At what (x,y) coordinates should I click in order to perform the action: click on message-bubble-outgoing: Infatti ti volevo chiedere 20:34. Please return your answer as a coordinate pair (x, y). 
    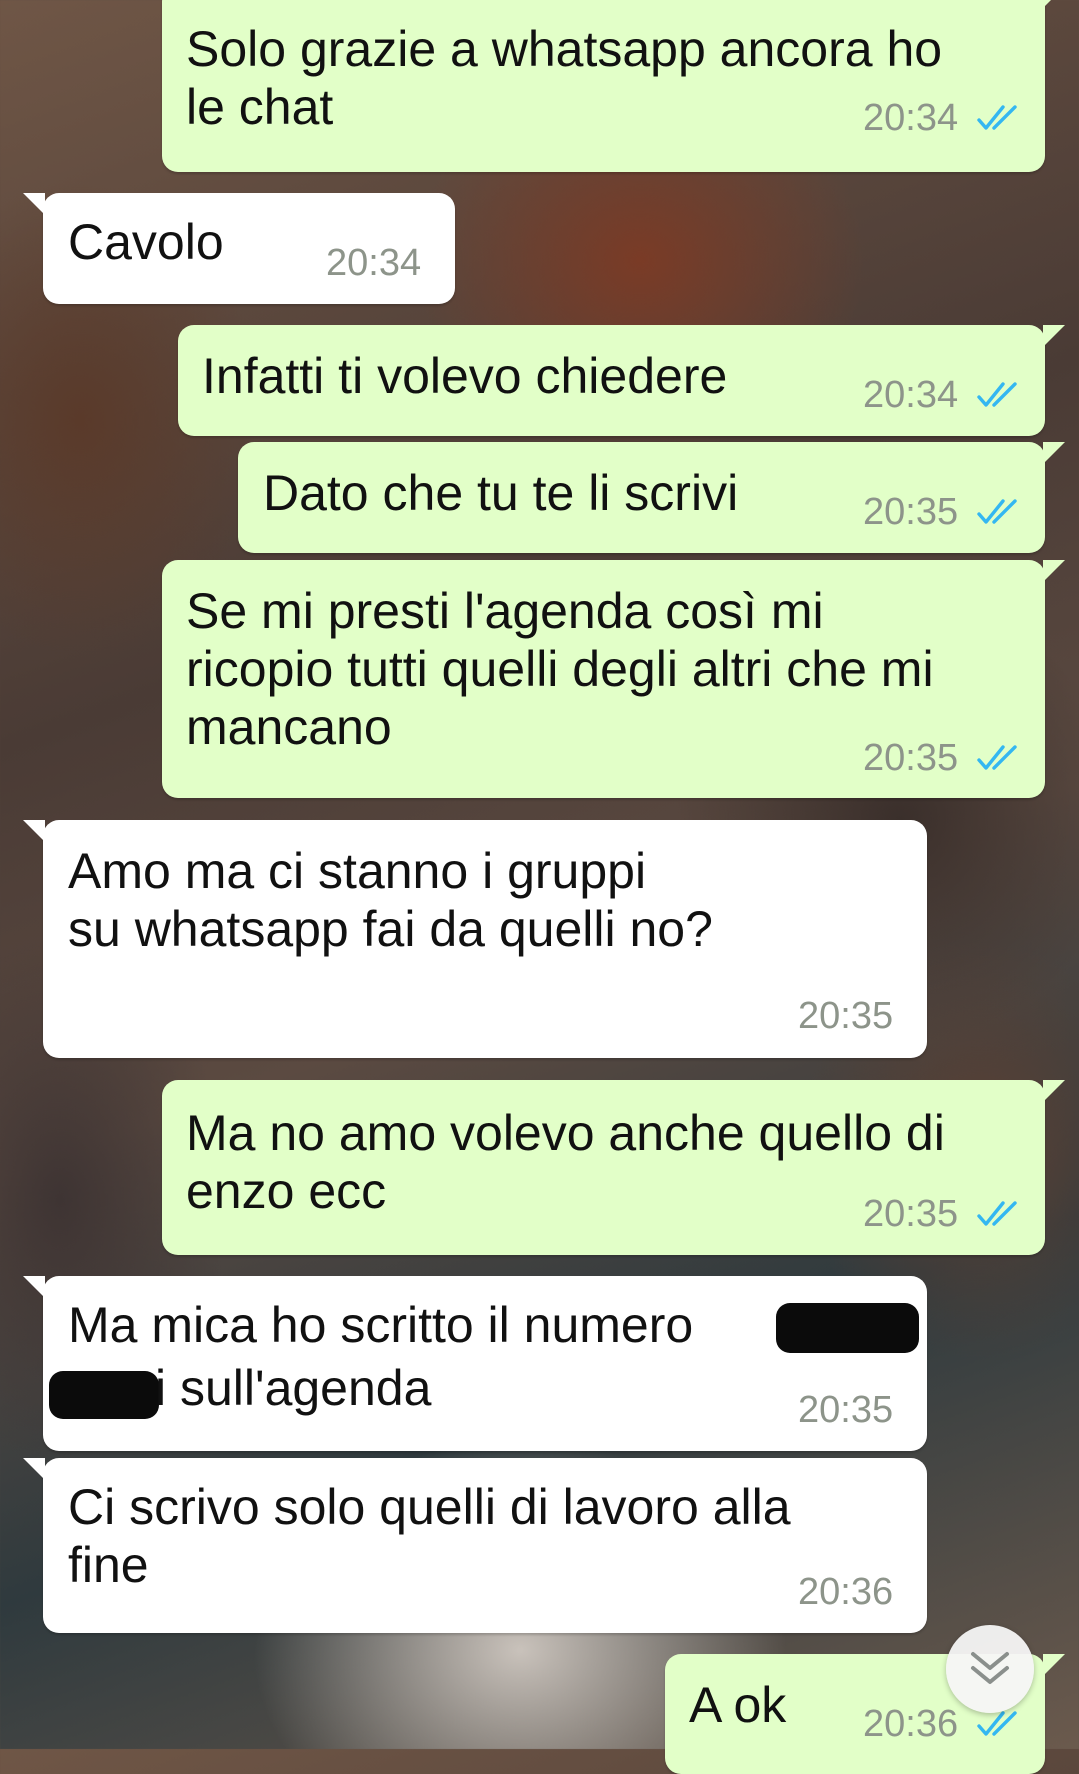
    Looking at the image, I should click on (621, 380).